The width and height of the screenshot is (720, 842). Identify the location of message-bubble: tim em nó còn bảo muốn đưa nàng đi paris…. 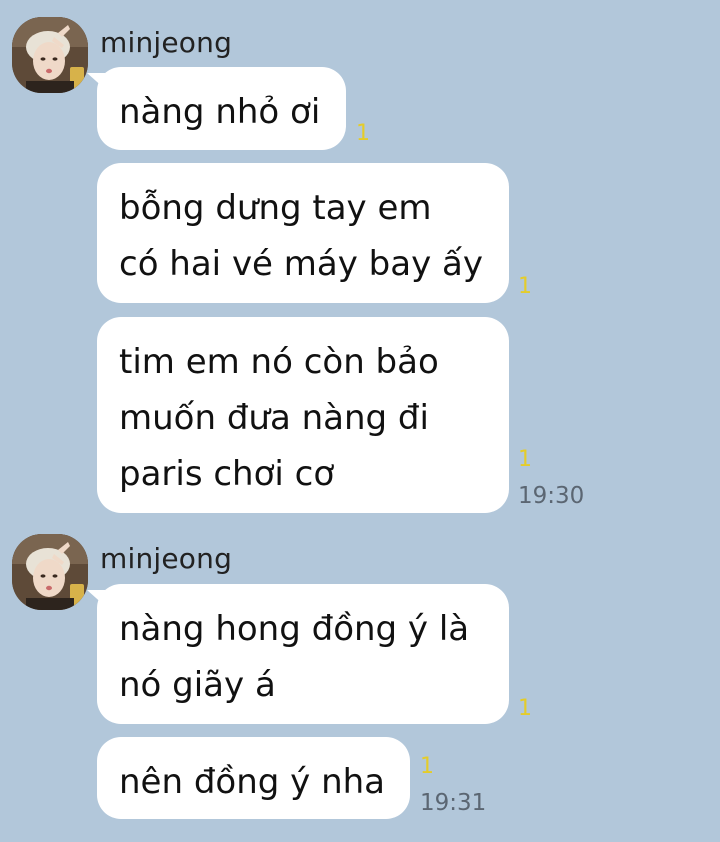
(303, 415).